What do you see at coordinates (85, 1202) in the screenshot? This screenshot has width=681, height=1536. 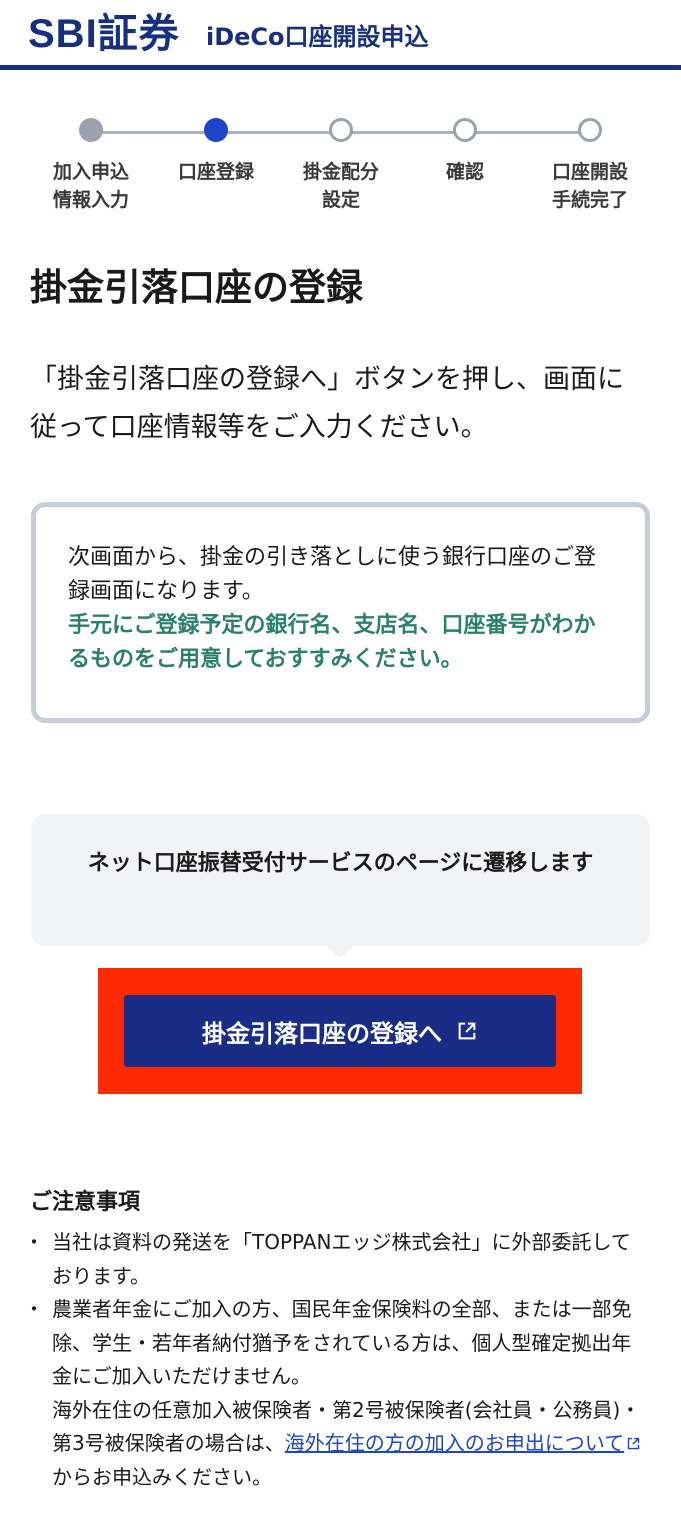 I see `notes-title: ご注意事項` at bounding box center [85, 1202].